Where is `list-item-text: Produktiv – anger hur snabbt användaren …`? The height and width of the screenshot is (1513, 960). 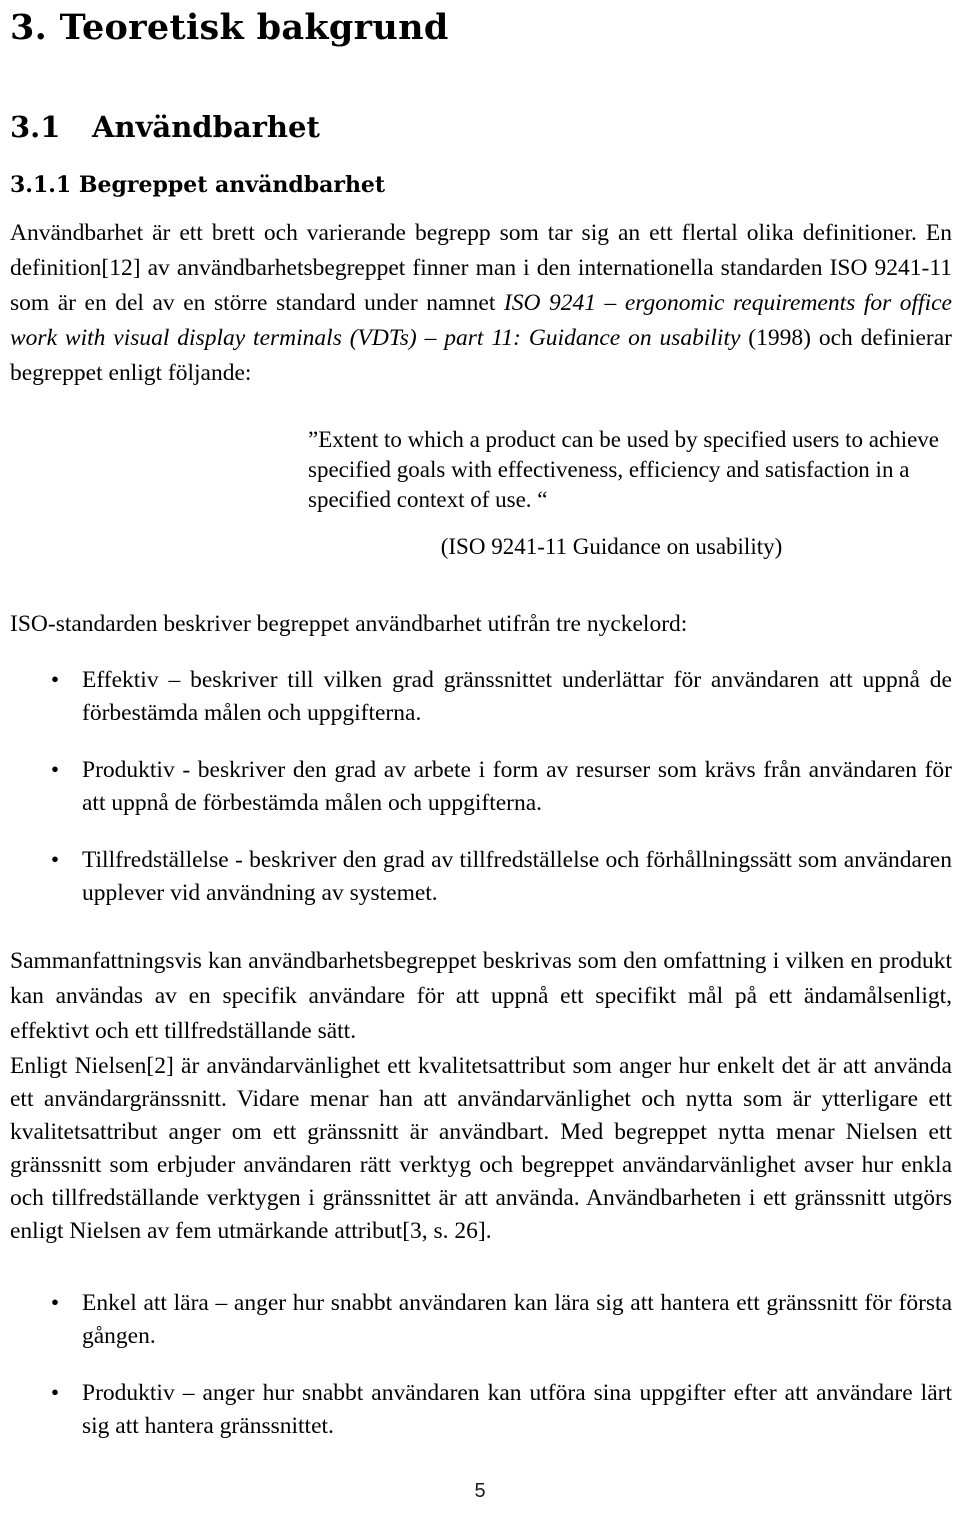
list-item-text: Produktiv – anger hur snabbt användaren … is located at coordinates (517, 1409).